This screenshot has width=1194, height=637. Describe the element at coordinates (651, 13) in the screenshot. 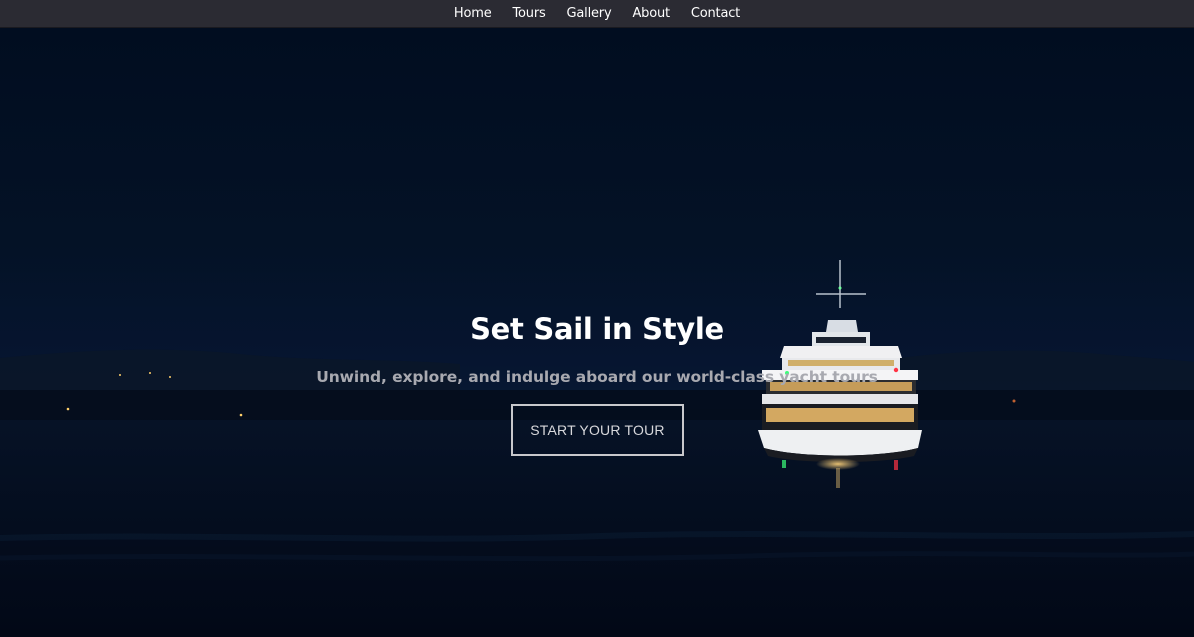

I see `nav-link-about: About` at that location.